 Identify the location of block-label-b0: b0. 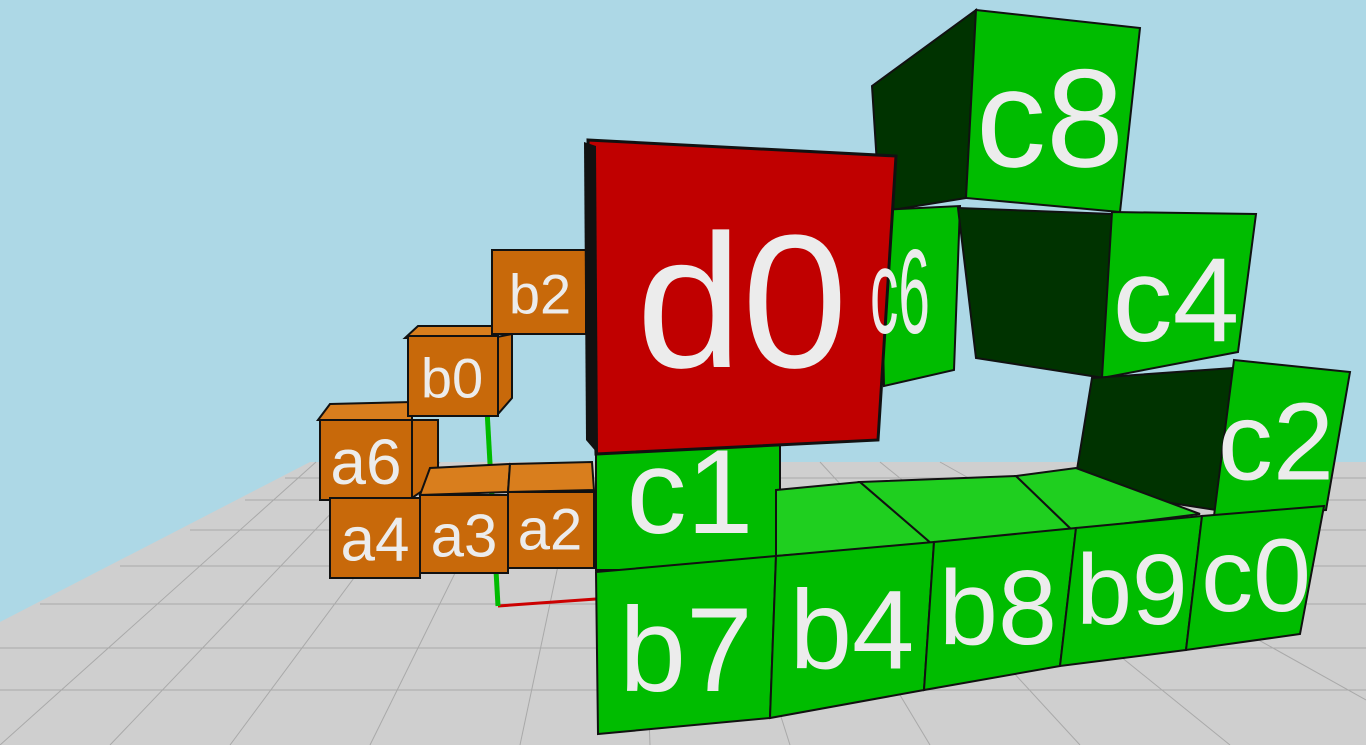
(452, 378).